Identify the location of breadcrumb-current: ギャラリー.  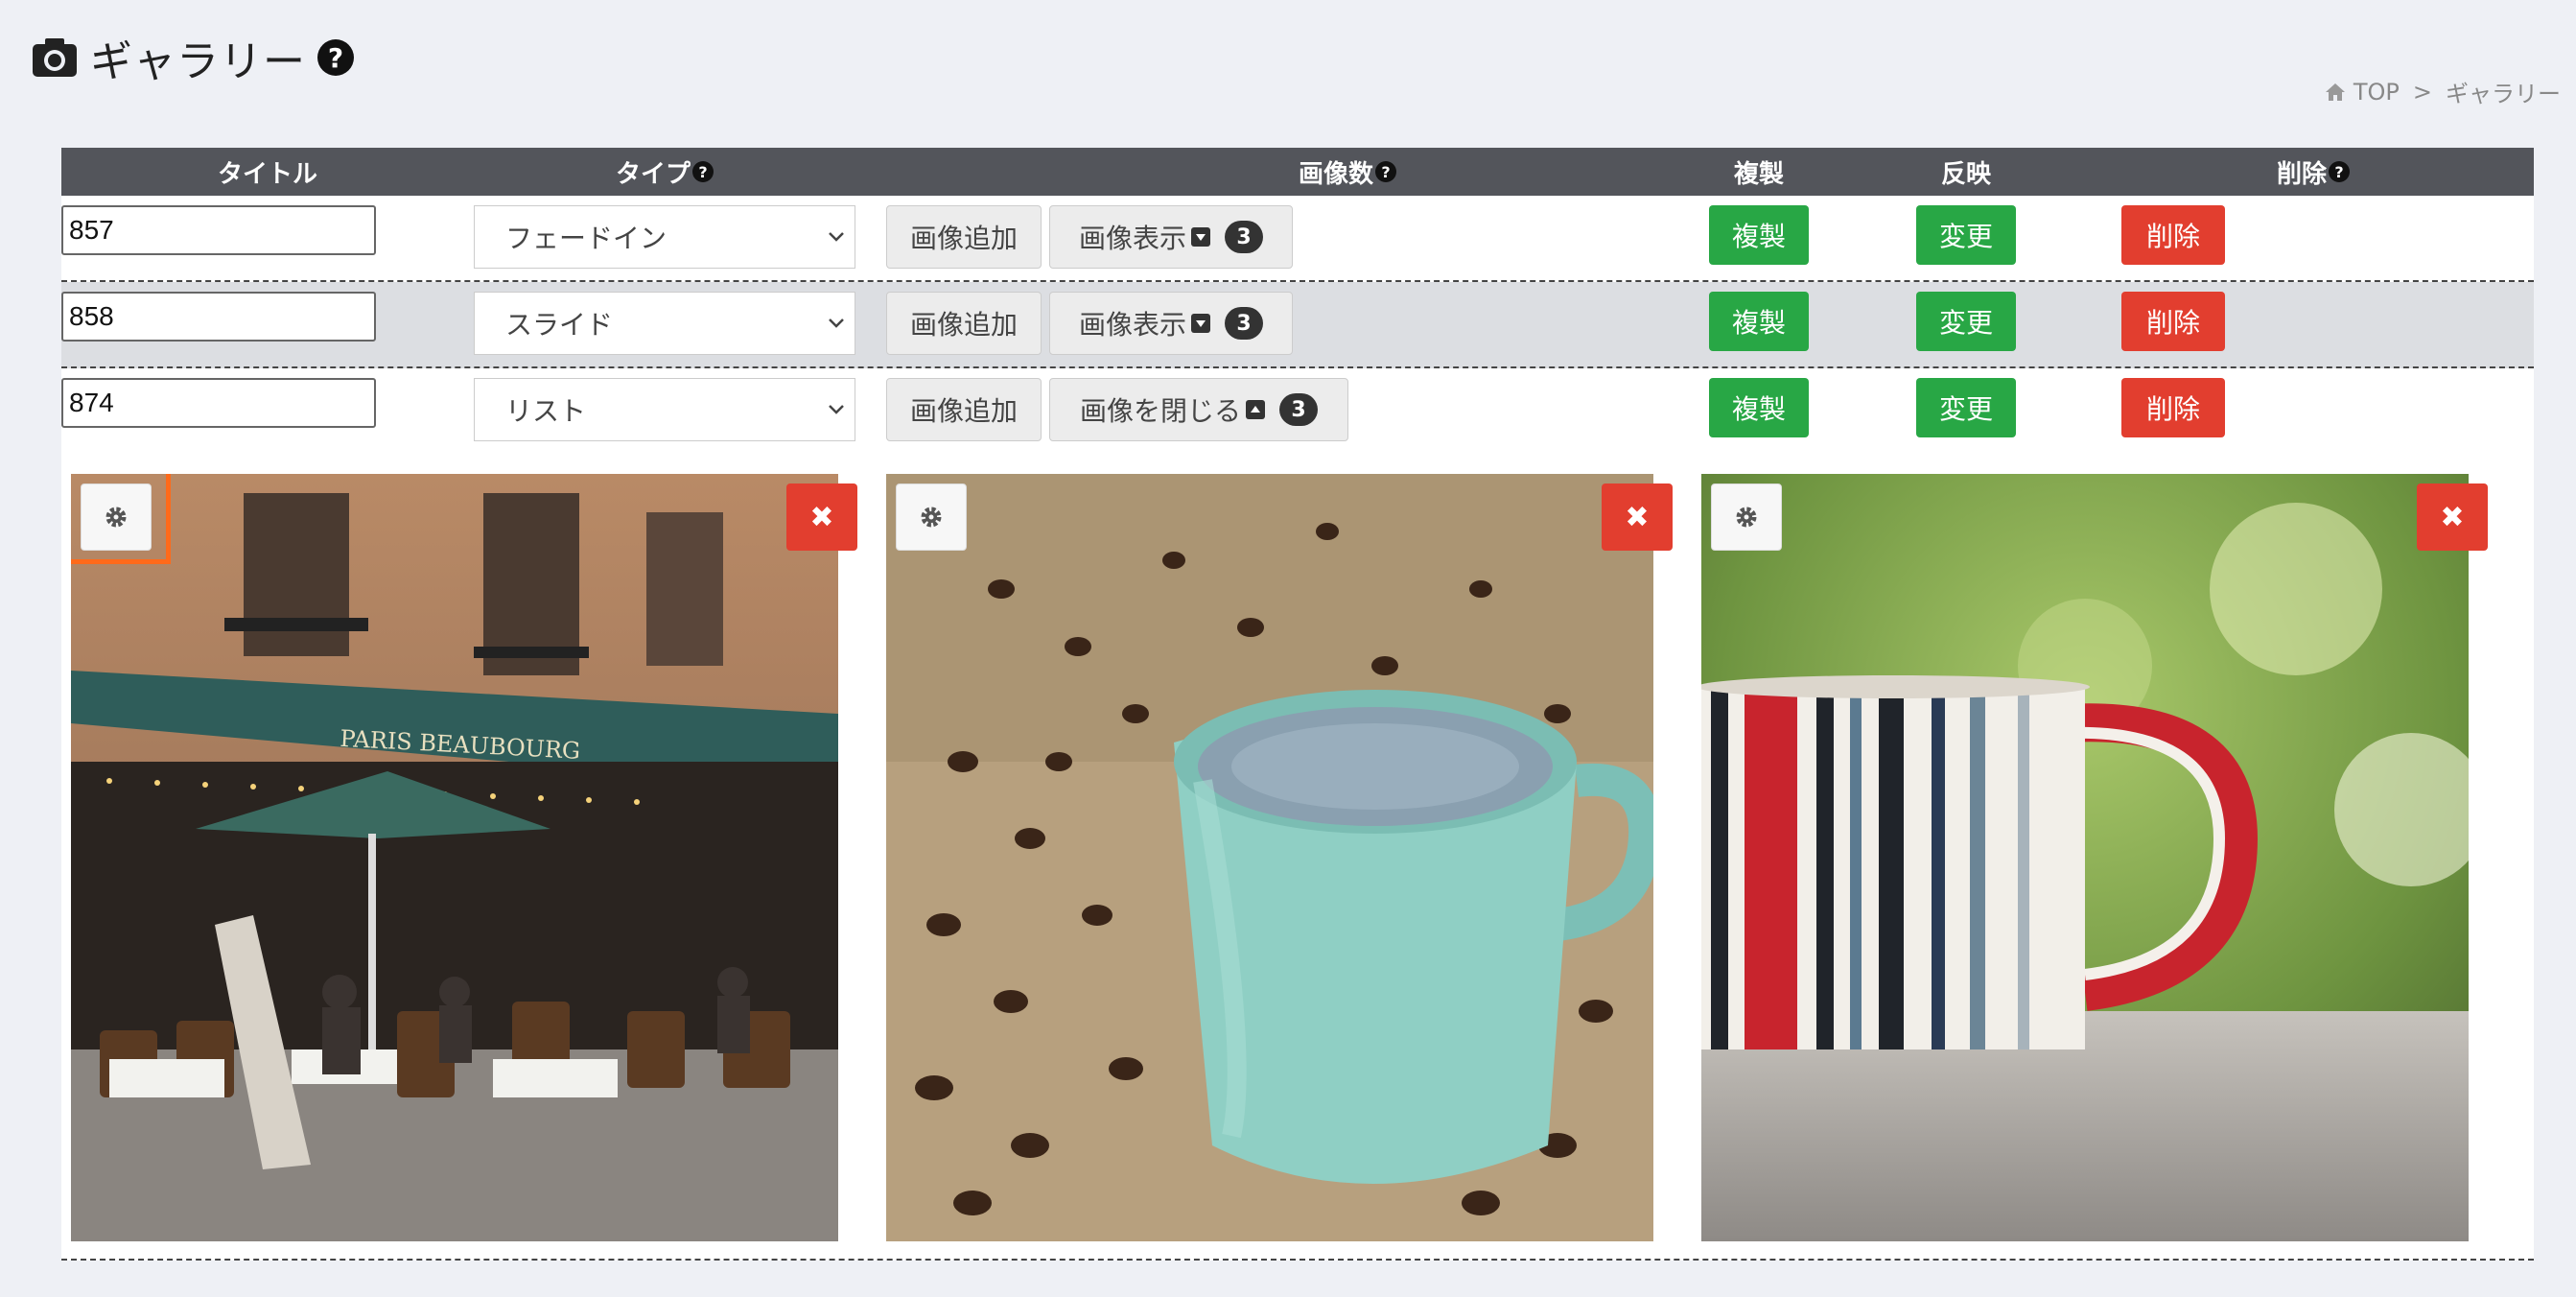
(2503, 94).